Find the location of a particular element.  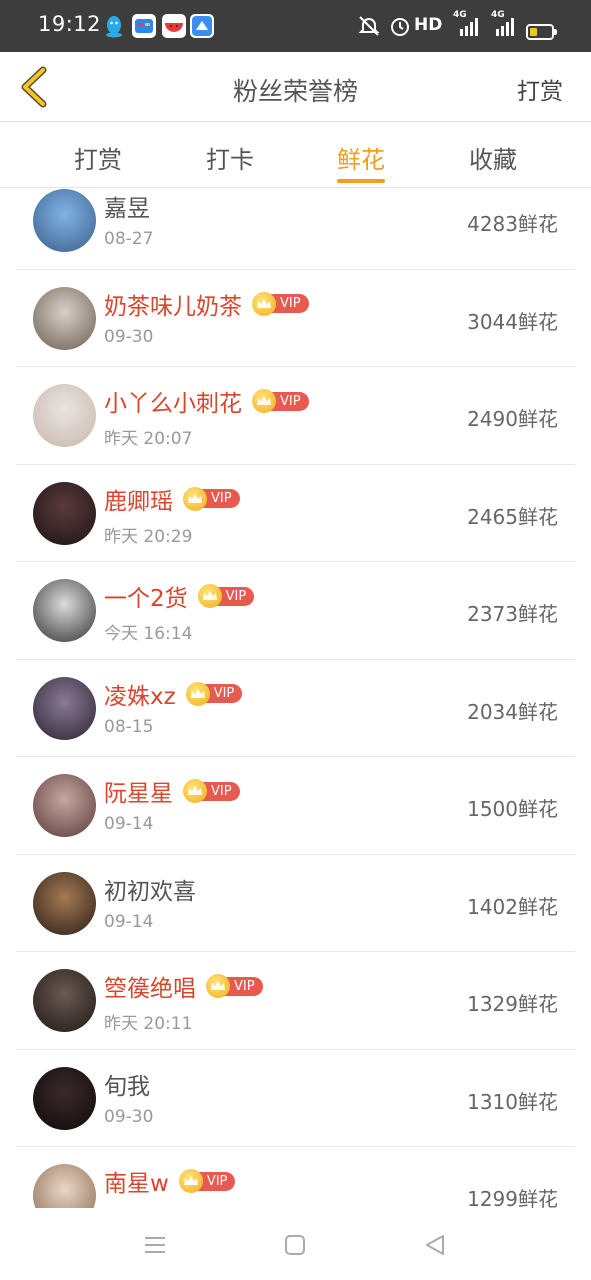

username: 凌姝xz VIP is located at coordinates (173, 694).